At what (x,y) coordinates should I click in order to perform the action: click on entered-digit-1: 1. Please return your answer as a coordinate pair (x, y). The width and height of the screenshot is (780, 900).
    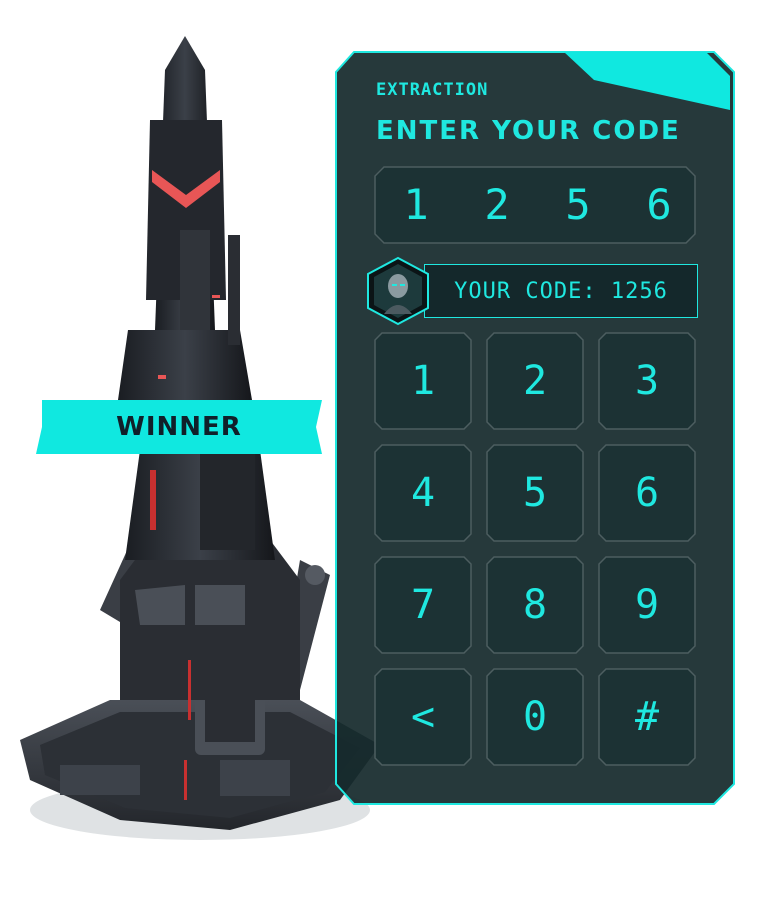
    Looking at the image, I should click on (416, 204).